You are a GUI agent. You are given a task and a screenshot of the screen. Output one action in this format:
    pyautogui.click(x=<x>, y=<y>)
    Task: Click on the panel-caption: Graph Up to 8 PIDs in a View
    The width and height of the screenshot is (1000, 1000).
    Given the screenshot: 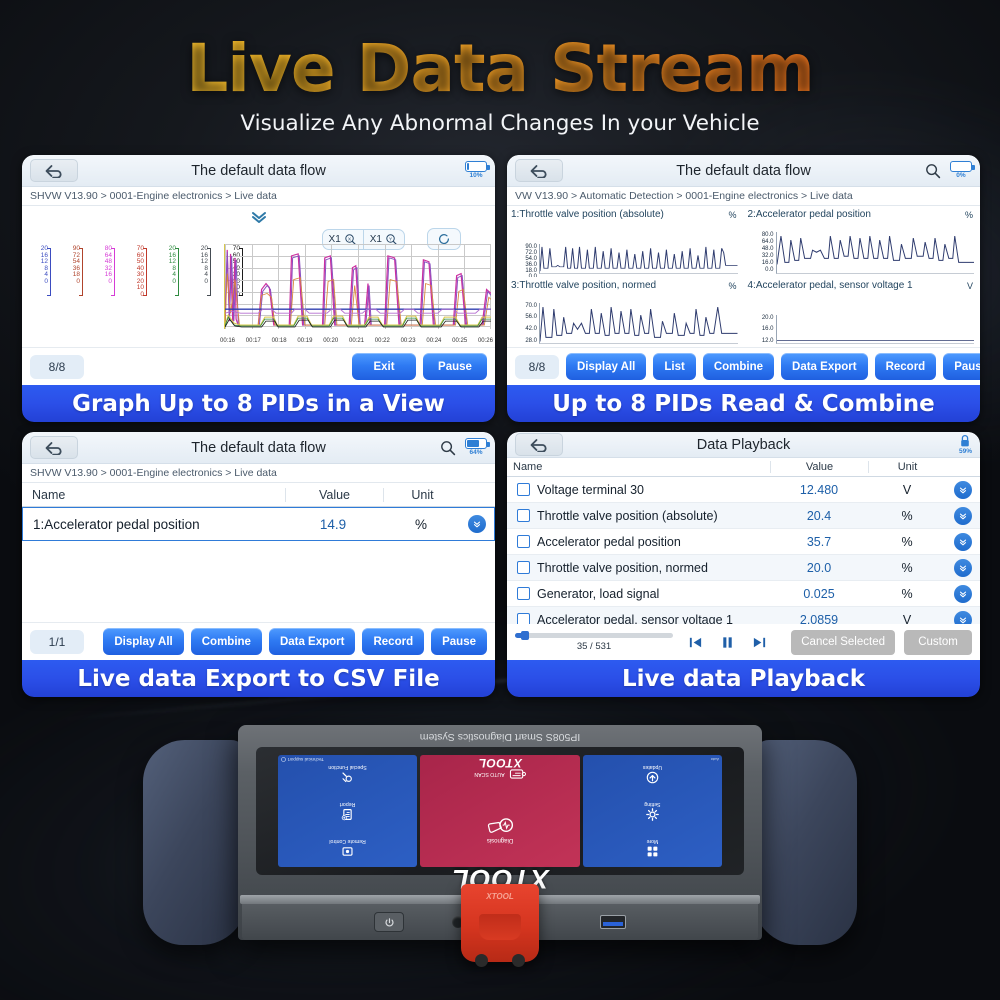 What is the action you would take?
    pyautogui.click(x=258, y=403)
    